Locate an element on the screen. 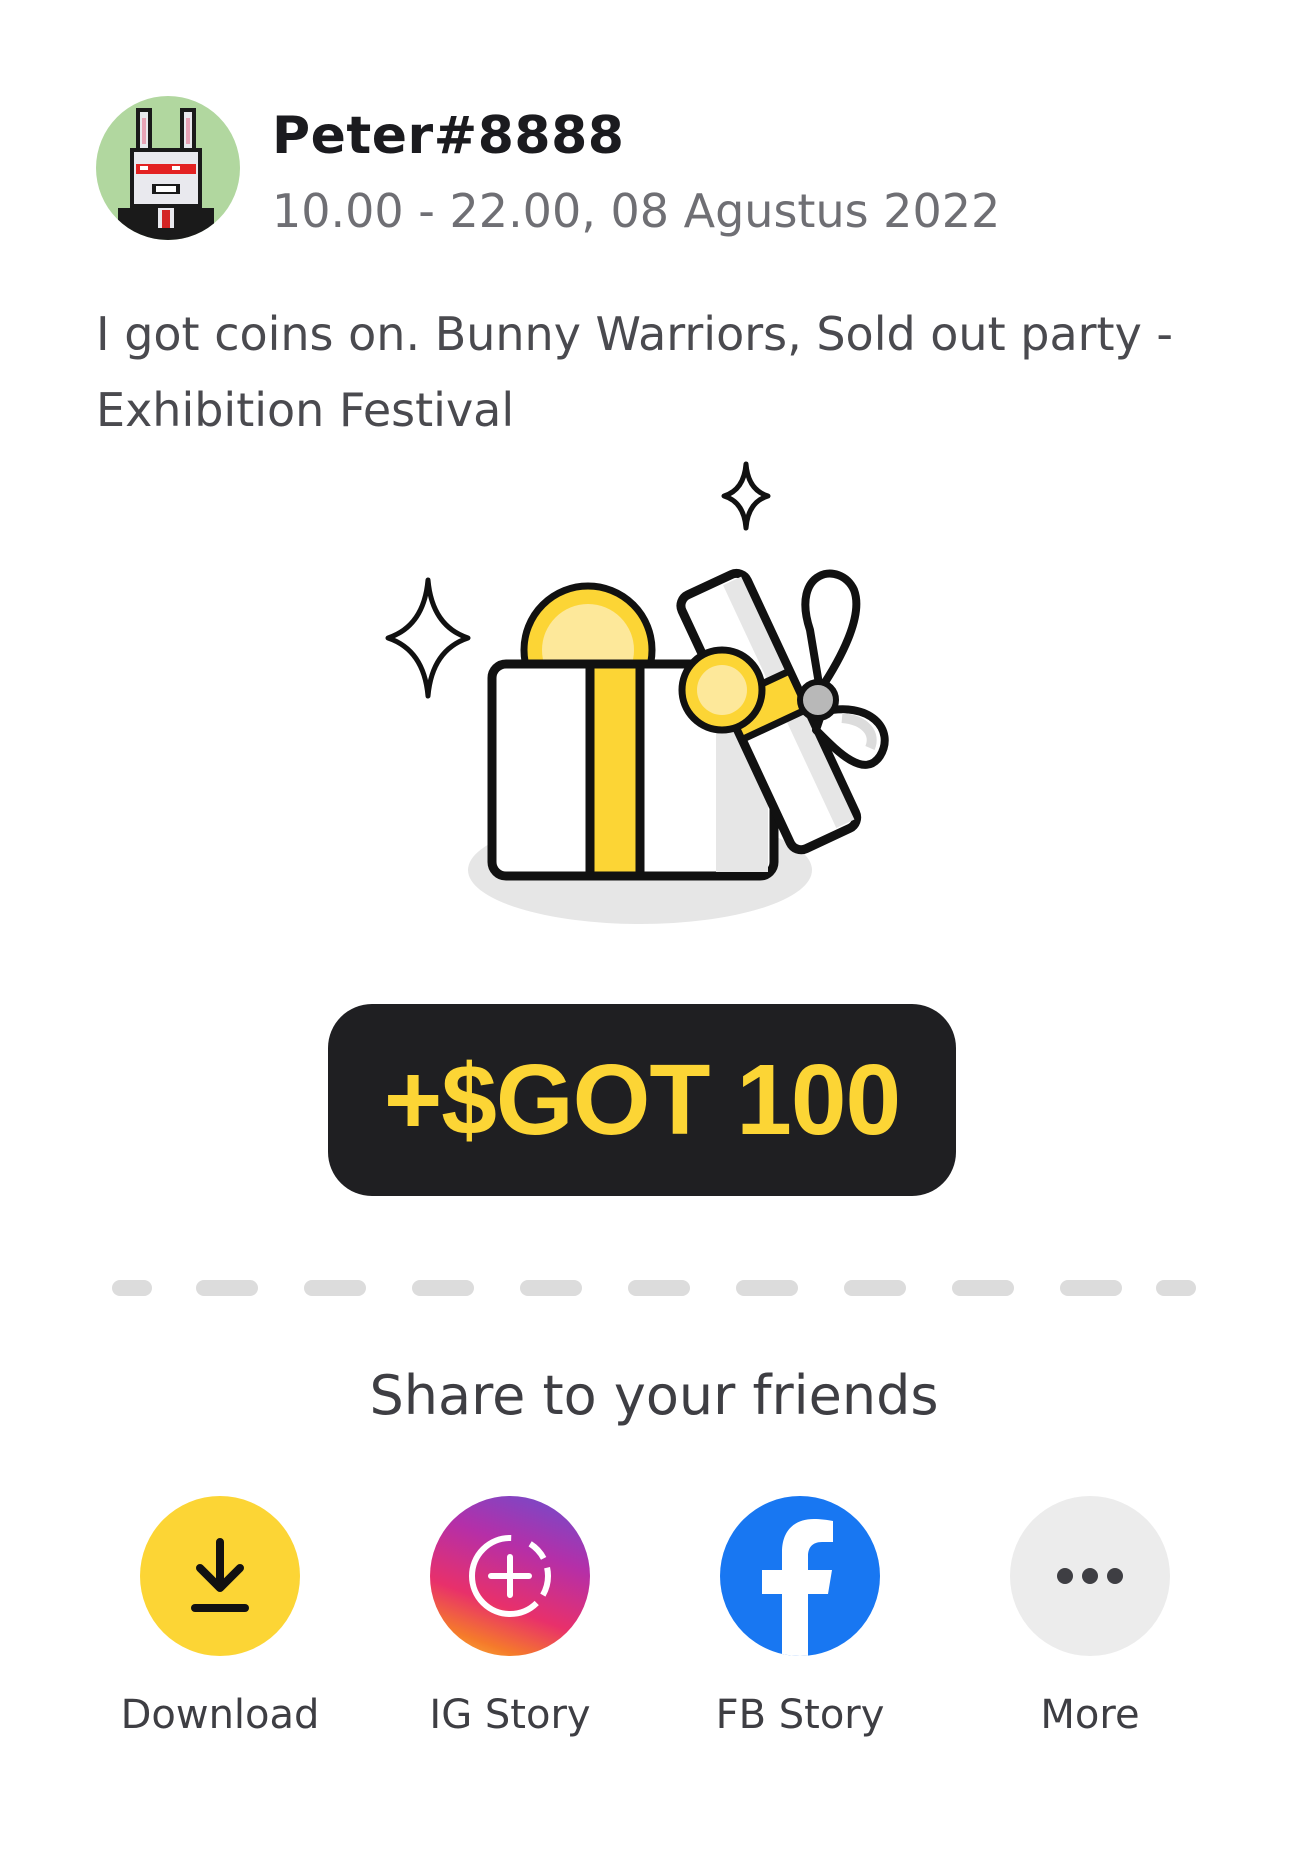 This screenshot has height=1864, width=1308. more-icon is located at coordinates (1090, 1576).